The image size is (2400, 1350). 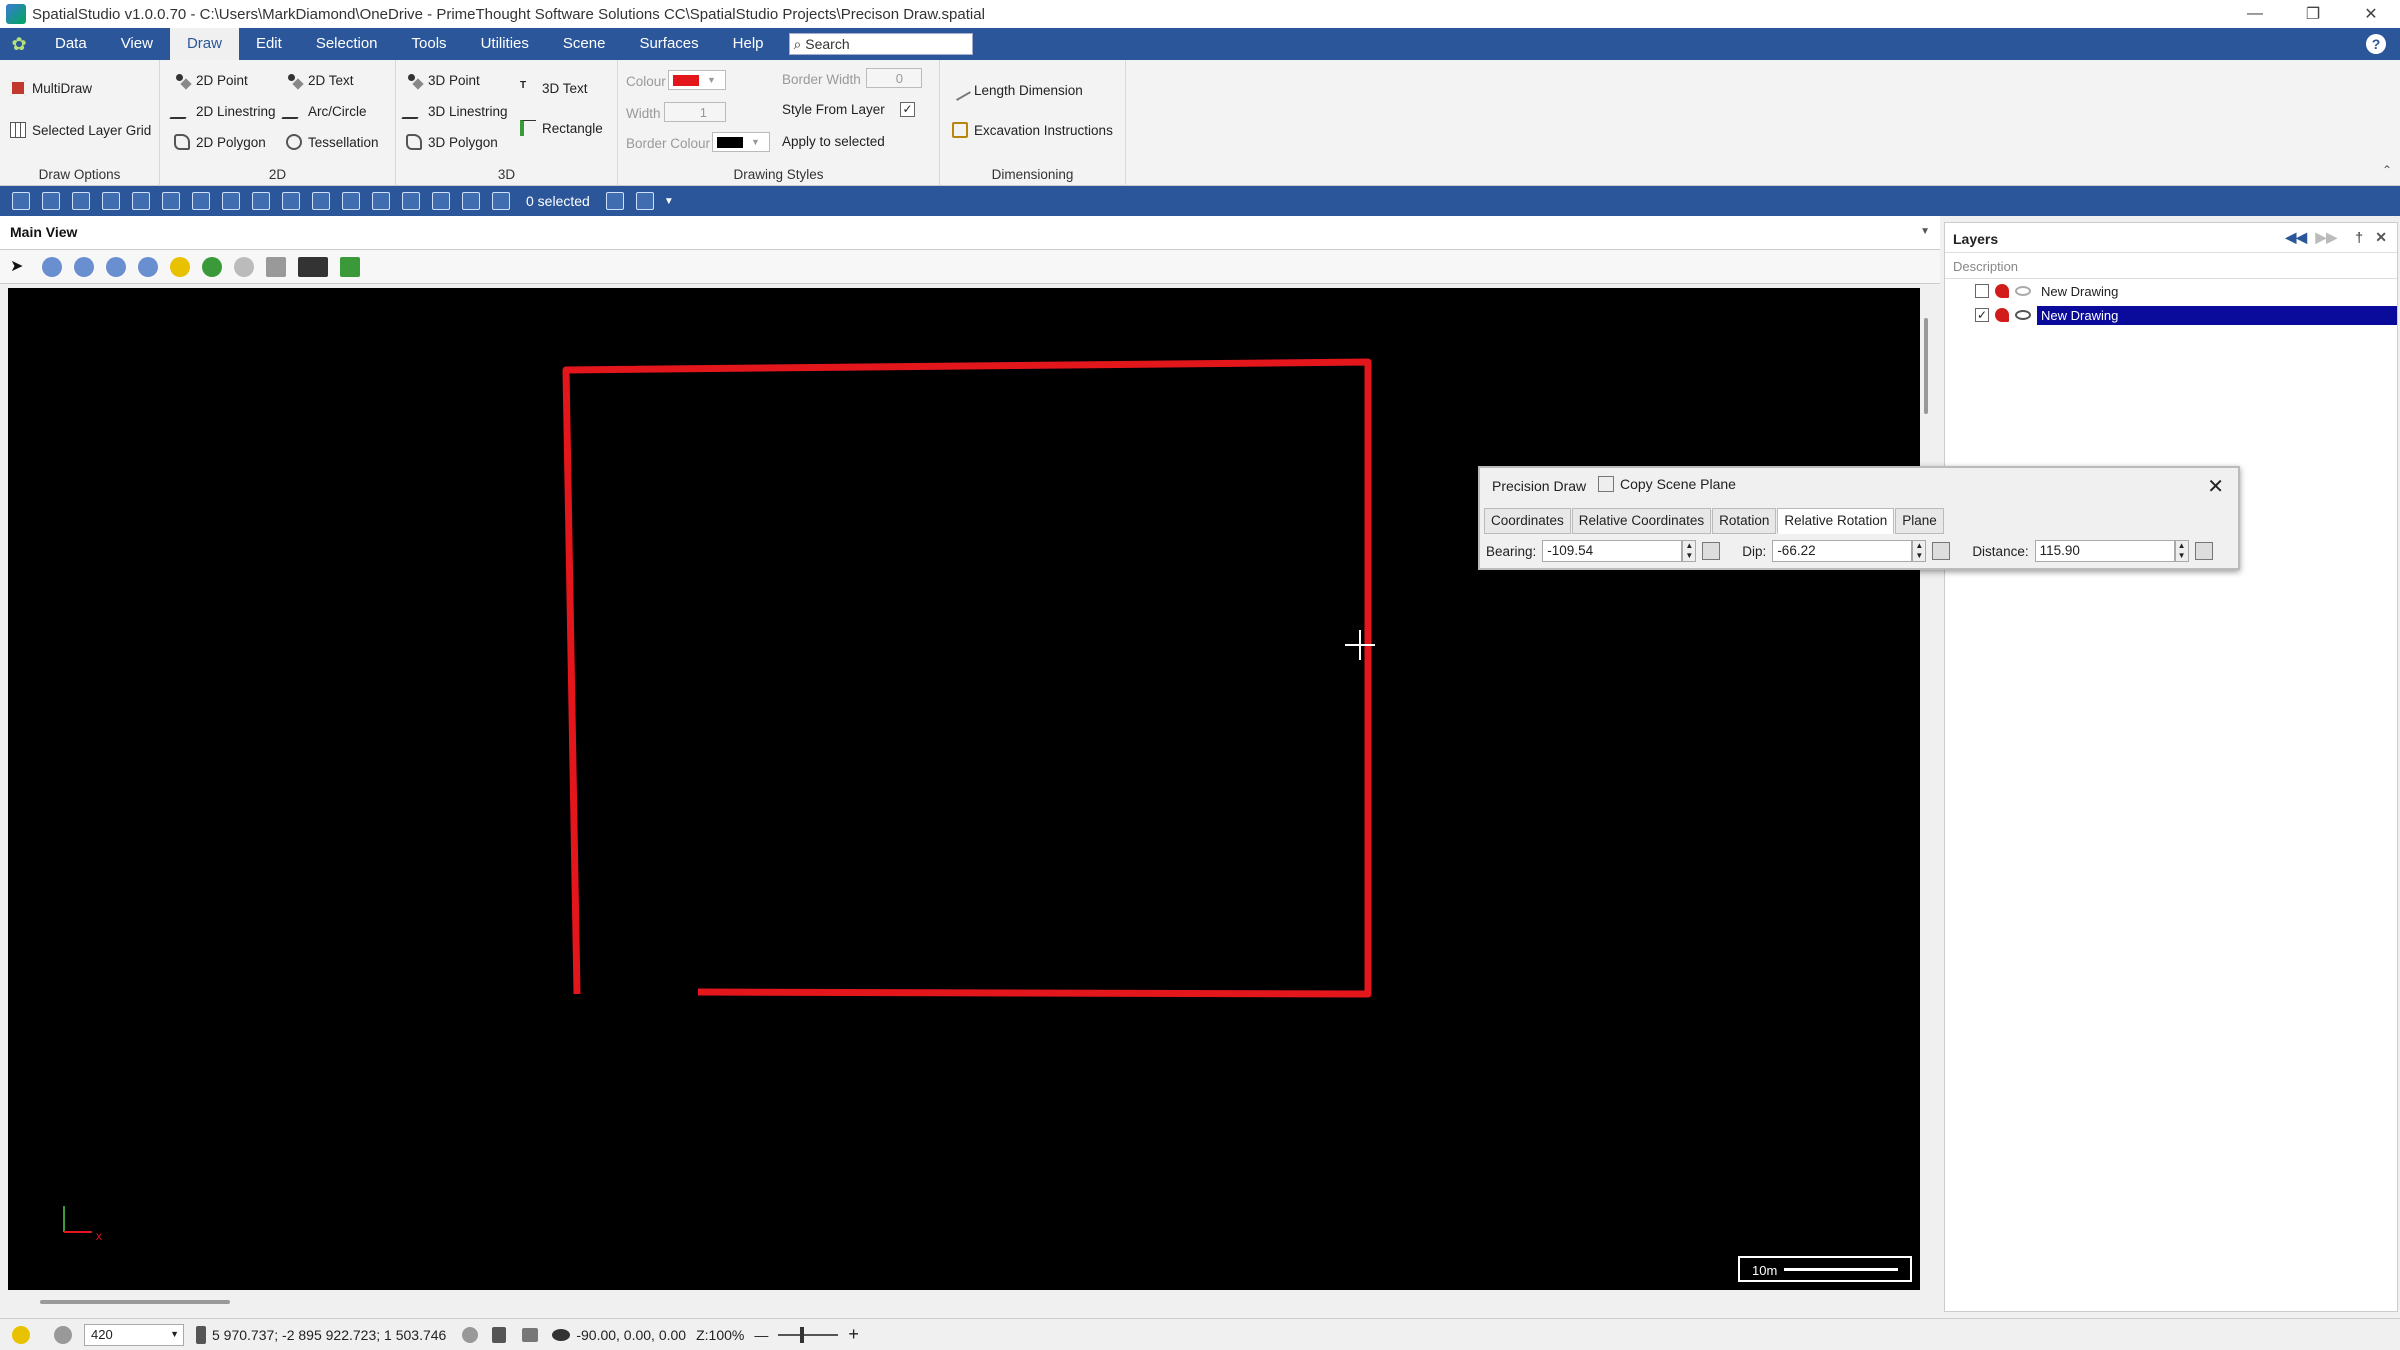 What do you see at coordinates (231, 201) in the screenshot?
I see `measure-icon` at bounding box center [231, 201].